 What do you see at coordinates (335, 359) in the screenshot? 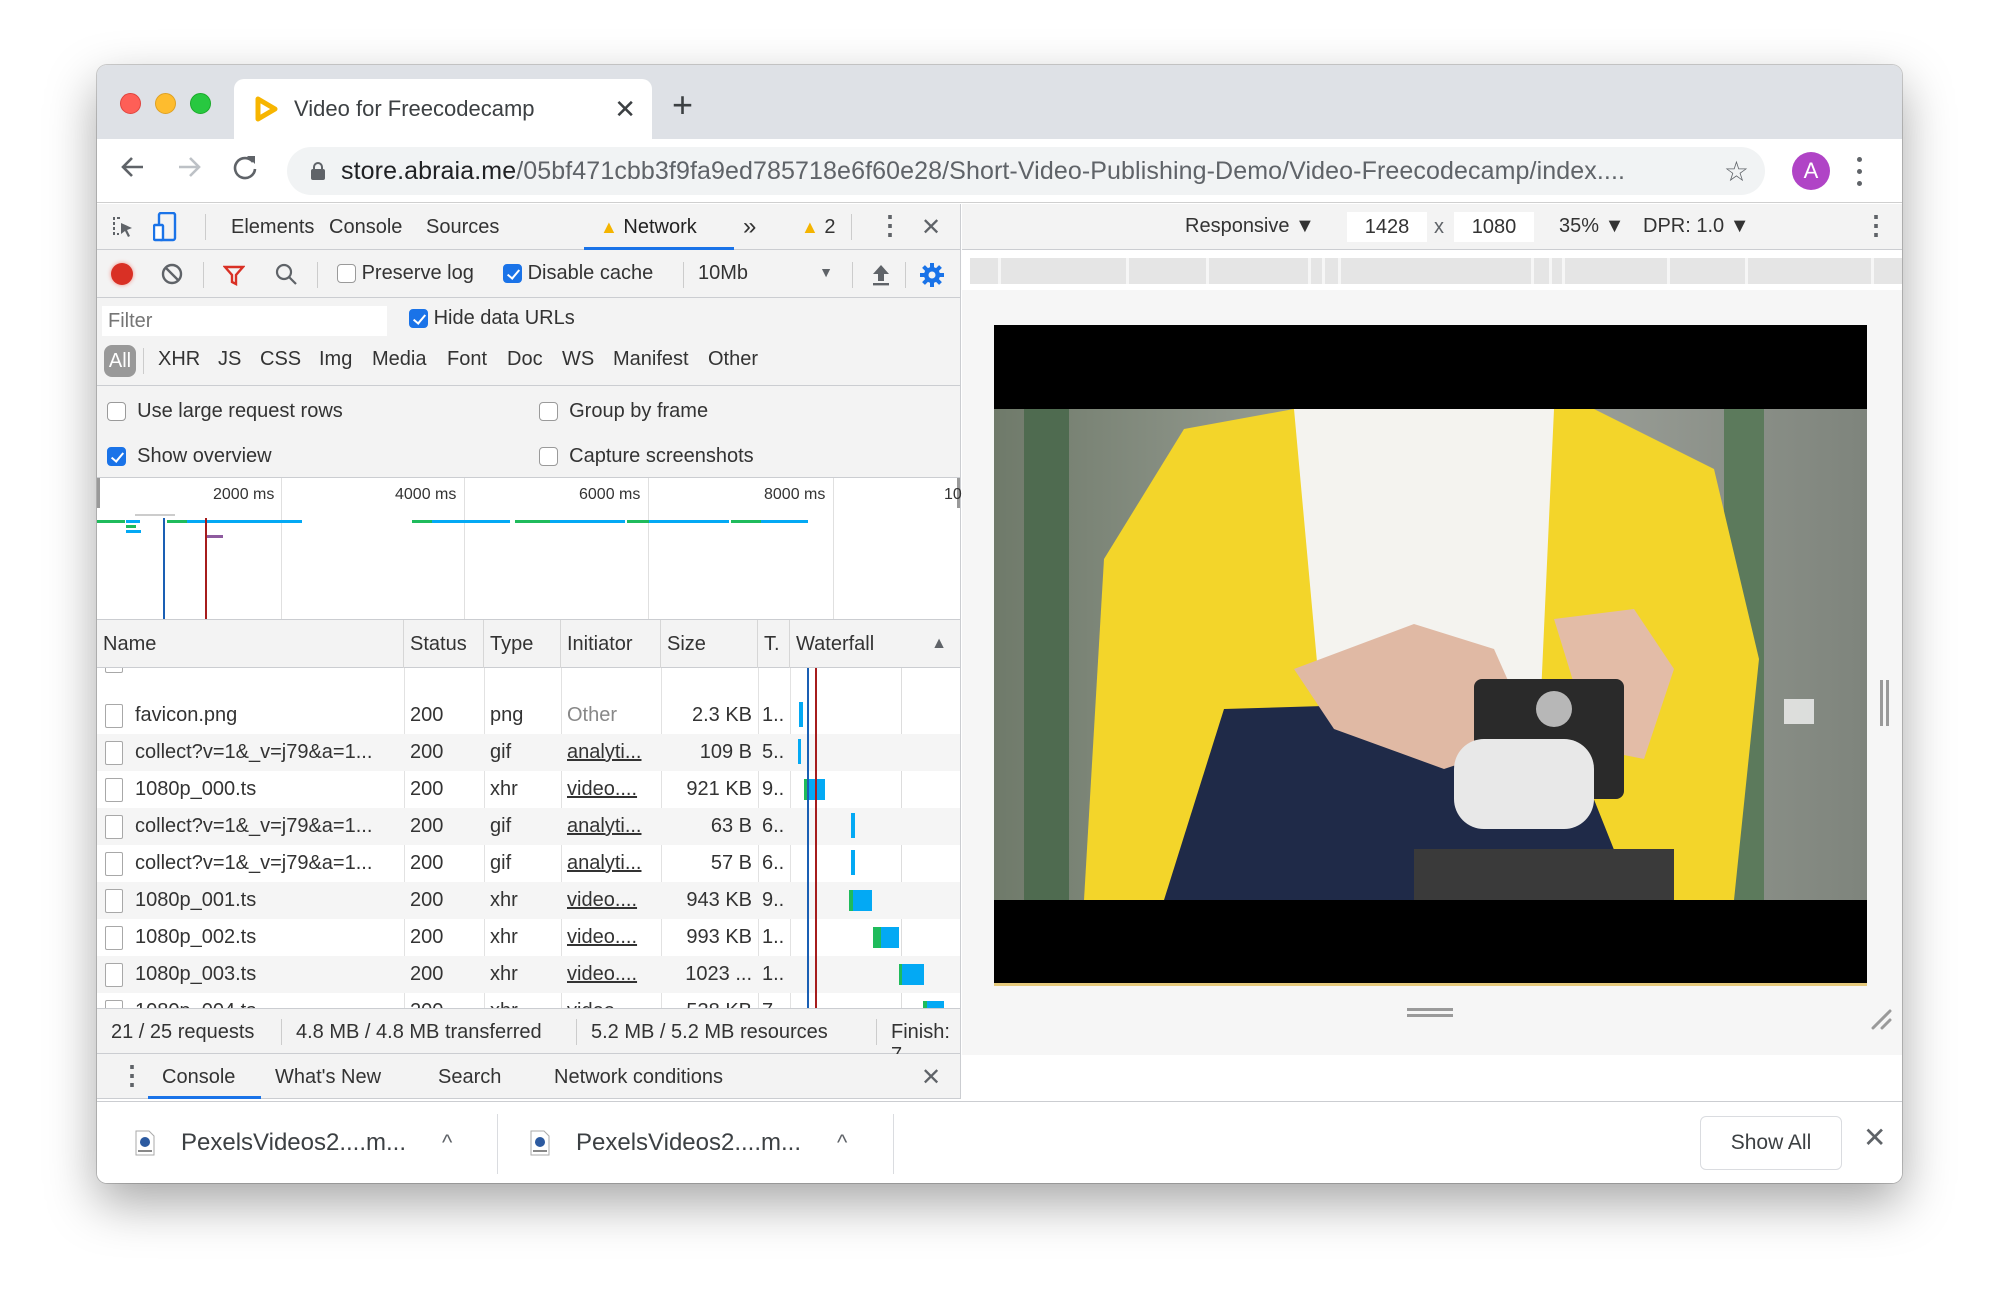
I see `type-filter-img: Img` at bounding box center [335, 359].